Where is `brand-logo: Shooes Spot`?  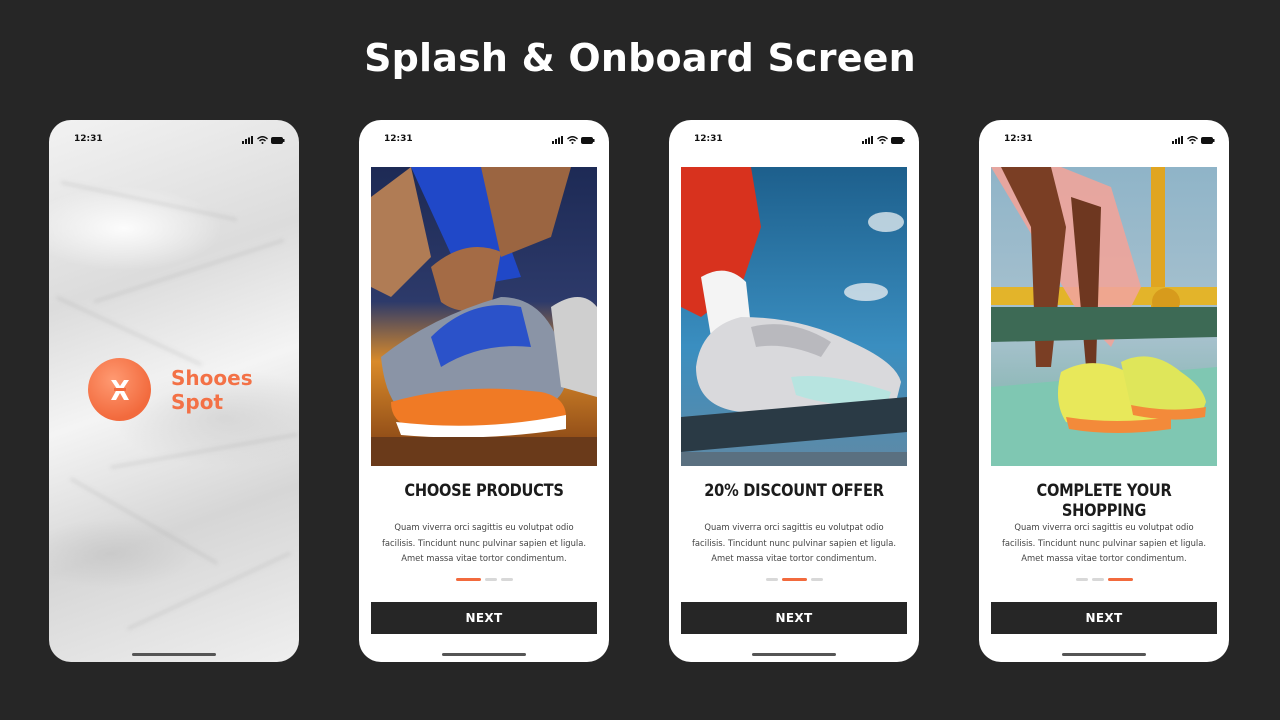
brand-logo: Shooes Spot is located at coordinates (170, 389).